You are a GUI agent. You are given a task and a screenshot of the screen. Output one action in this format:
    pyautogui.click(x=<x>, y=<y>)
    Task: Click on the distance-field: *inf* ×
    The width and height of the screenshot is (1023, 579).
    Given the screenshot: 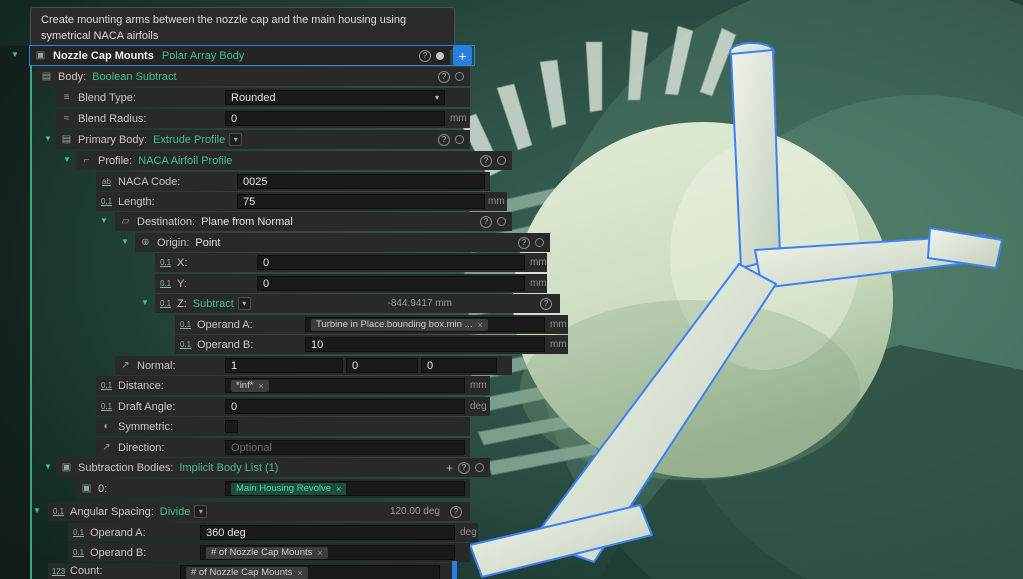 What is the action you would take?
    pyautogui.click(x=345, y=385)
    